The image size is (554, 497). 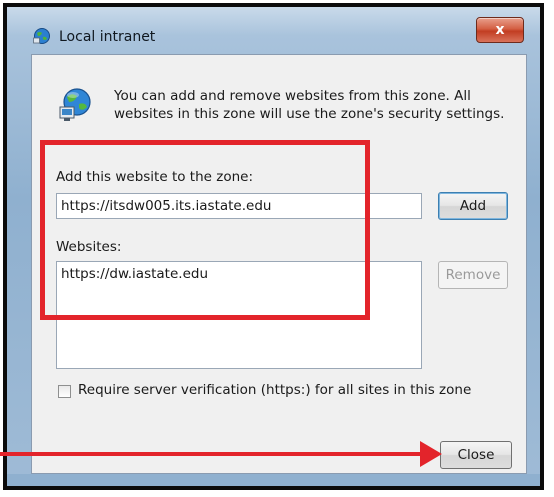 What do you see at coordinates (215, 454) in the screenshot?
I see `annotation-arrow-line` at bounding box center [215, 454].